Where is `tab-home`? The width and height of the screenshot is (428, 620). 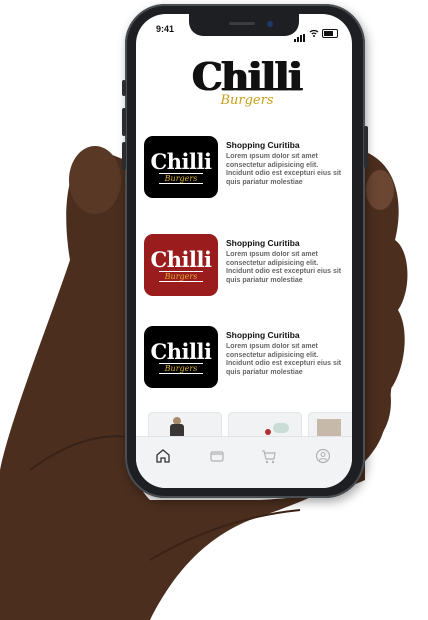
tab-home is located at coordinates (163, 456).